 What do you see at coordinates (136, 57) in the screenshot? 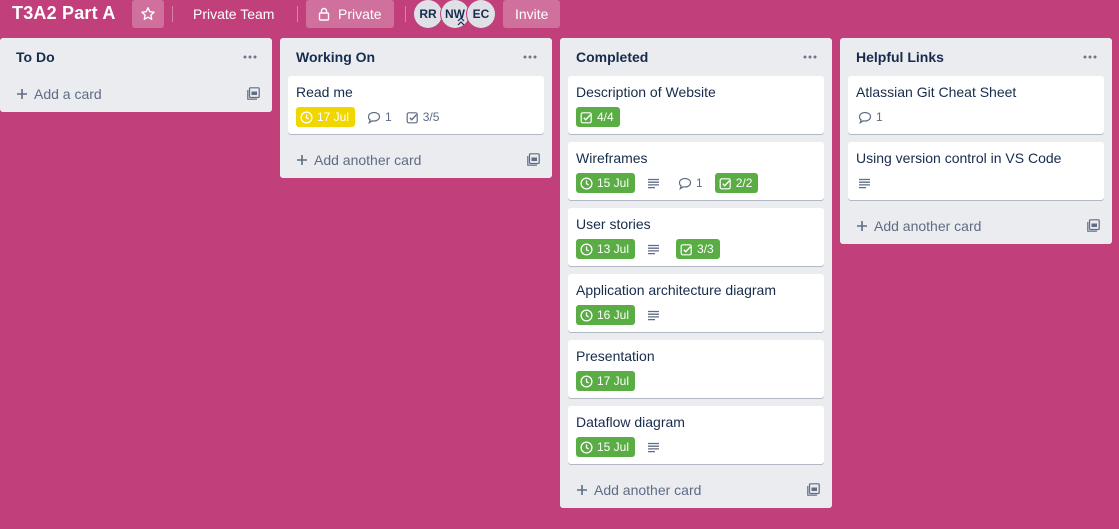
I see `list-header: To Do` at bounding box center [136, 57].